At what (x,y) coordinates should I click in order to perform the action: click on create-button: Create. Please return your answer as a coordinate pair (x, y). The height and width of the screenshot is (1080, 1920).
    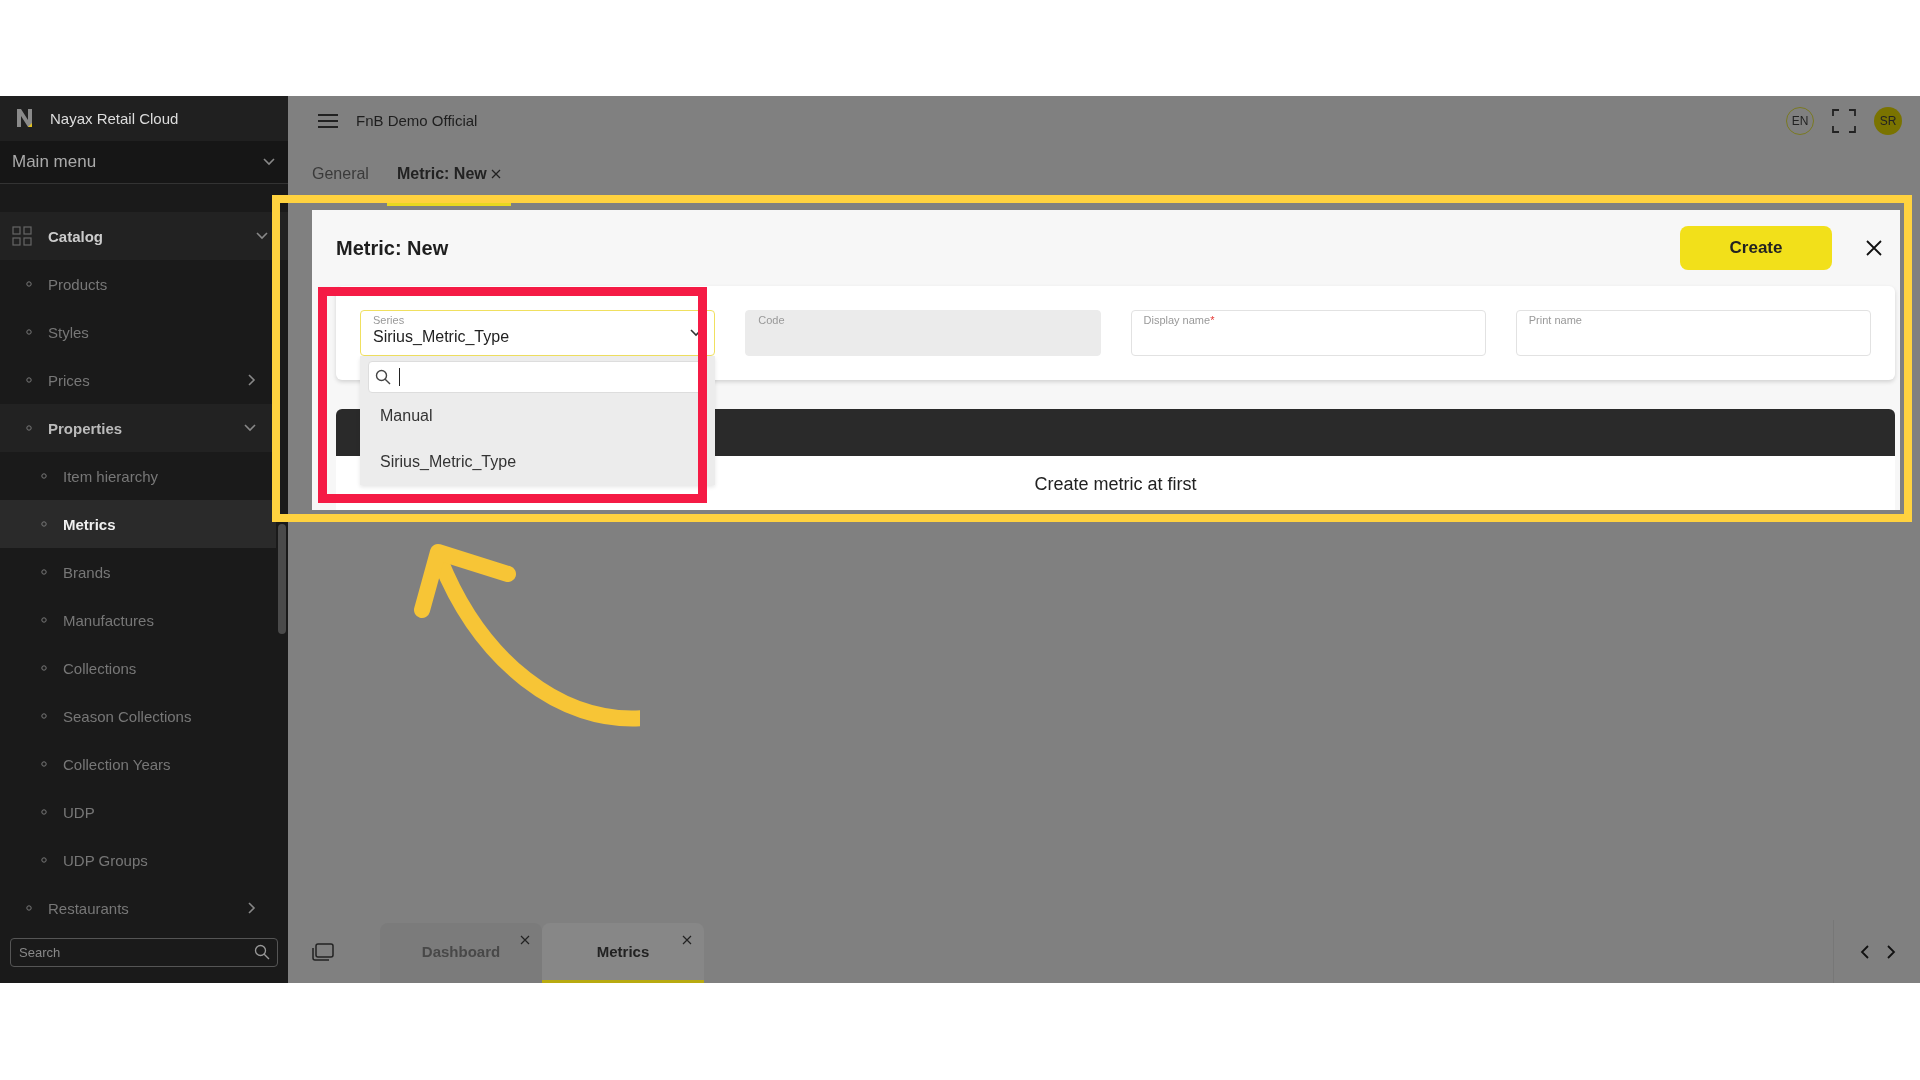
    Looking at the image, I should click on (1756, 248).